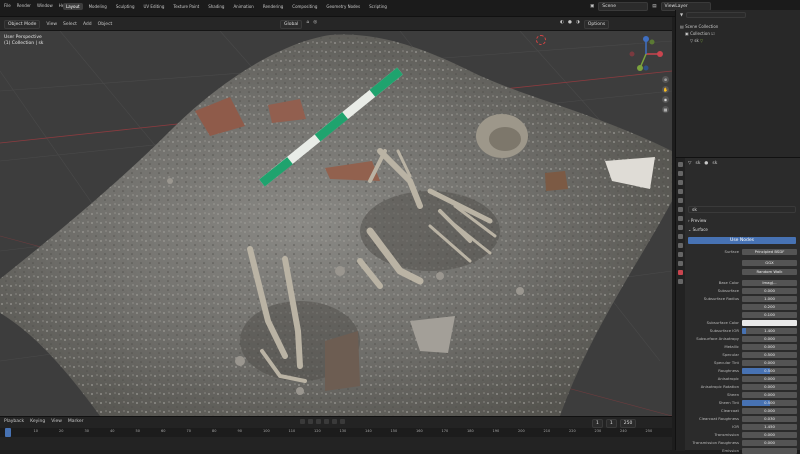  Describe the element at coordinates (291, 24) in the screenshot. I see `transform-orientation: Global` at that location.